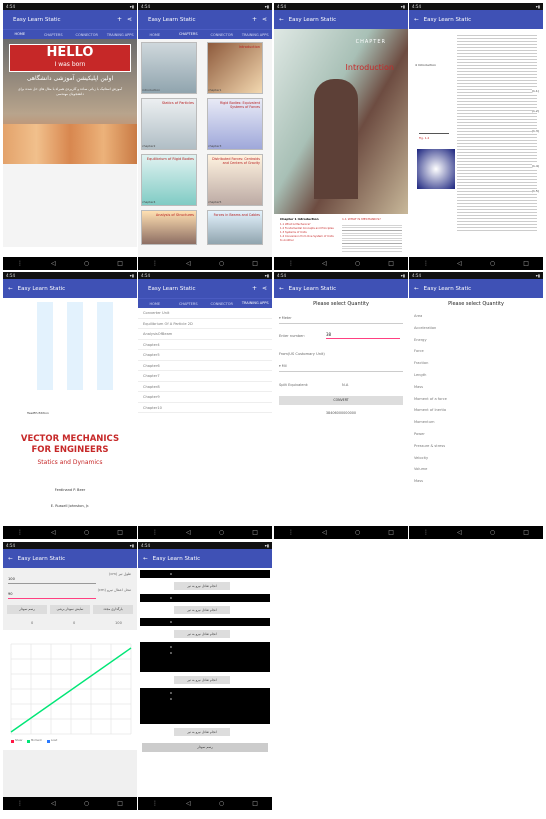 This screenshot has width=546, height=819. I want to click on force-position-input: 90, so click(52, 595).